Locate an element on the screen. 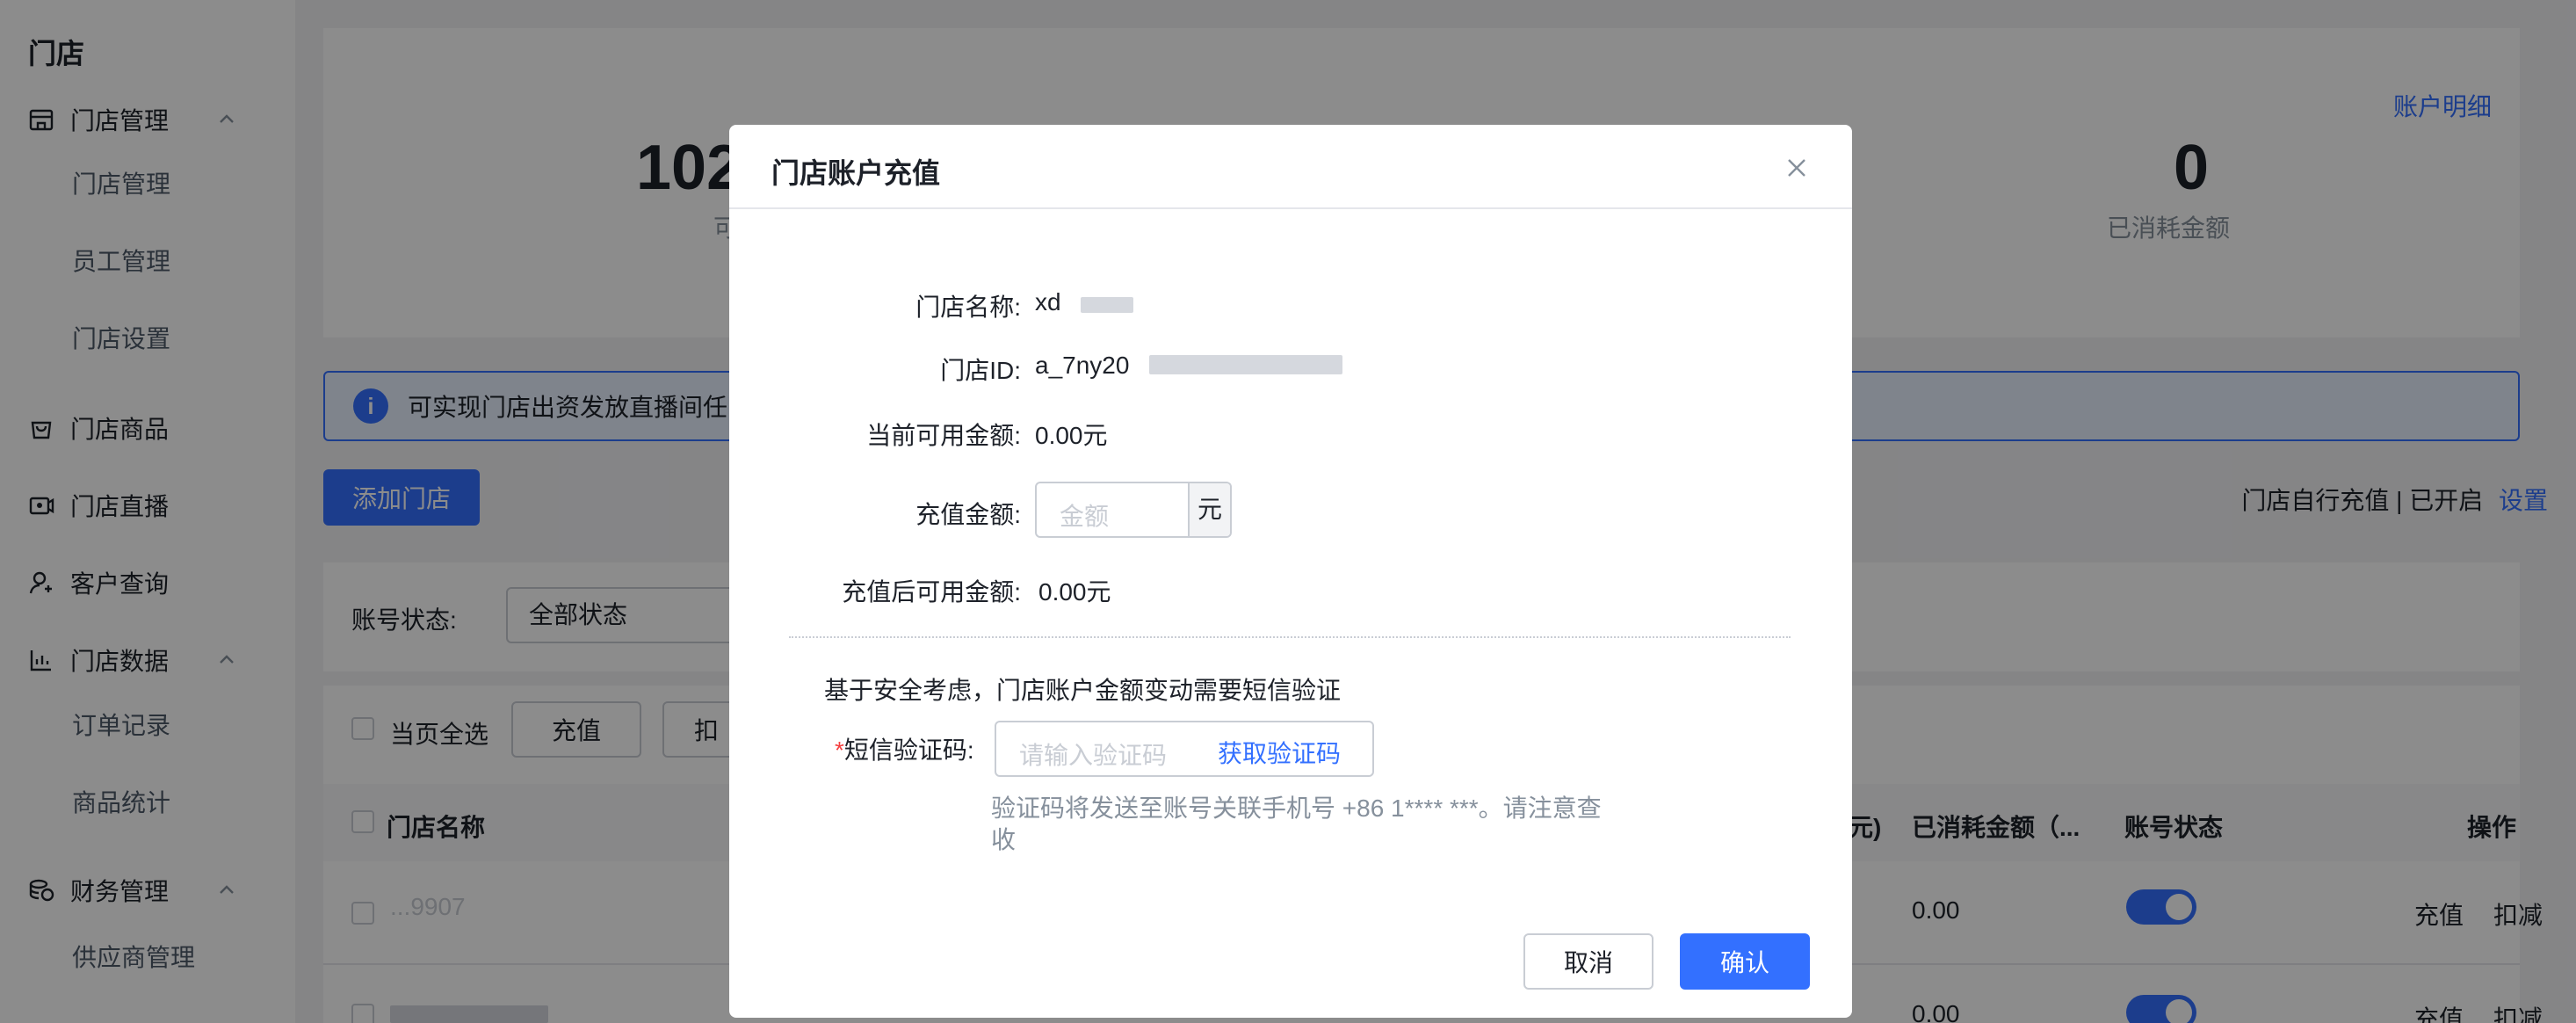  sms-code-placeholder: 请输入验证码 is located at coordinates (1093, 756).